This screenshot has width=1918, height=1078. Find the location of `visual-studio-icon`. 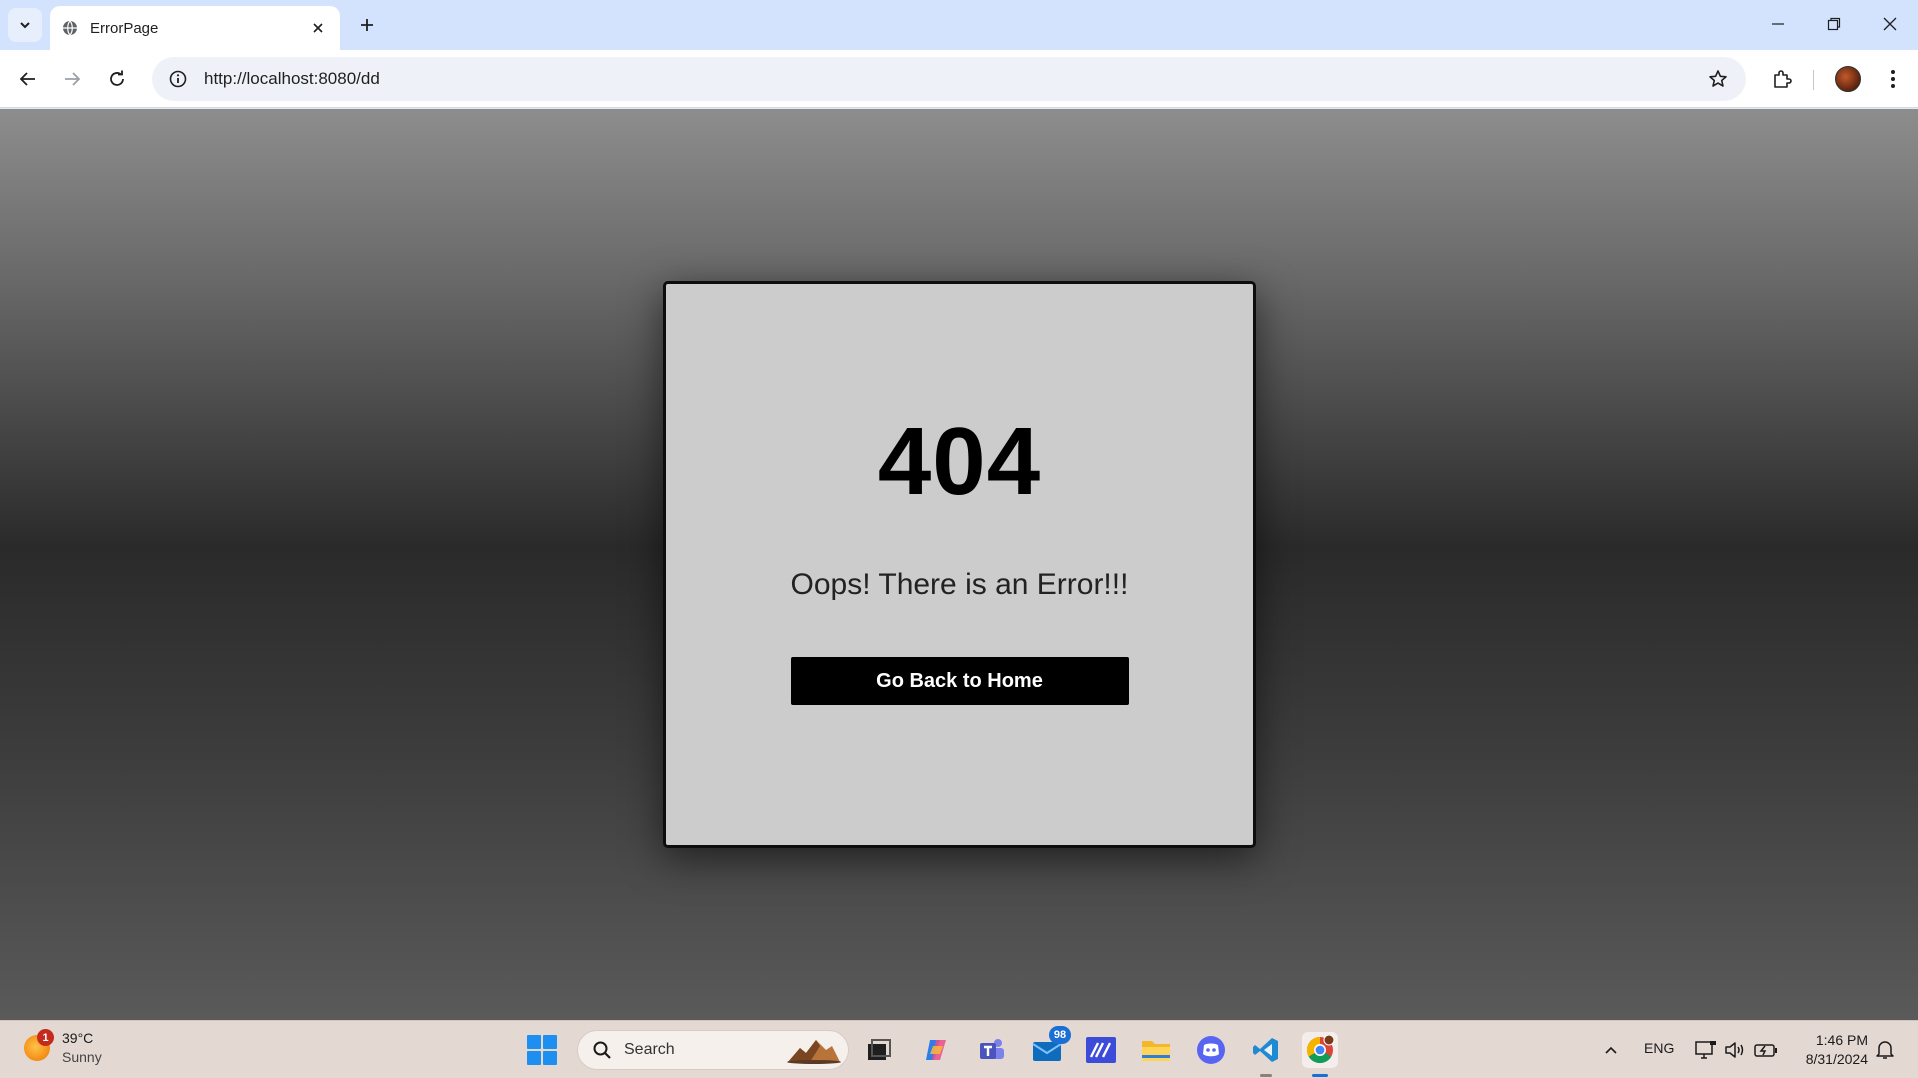

visual-studio-icon is located at coordinates (1101, 1050).